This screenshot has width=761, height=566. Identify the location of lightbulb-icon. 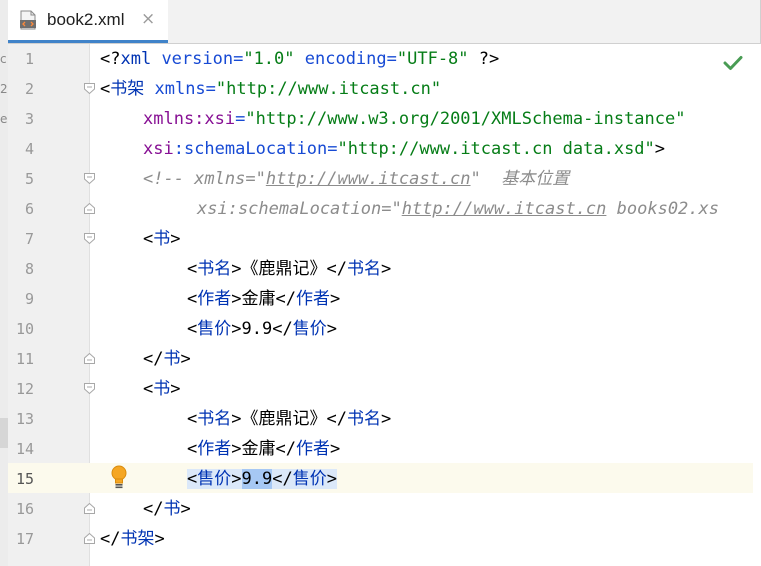
(119, 477).